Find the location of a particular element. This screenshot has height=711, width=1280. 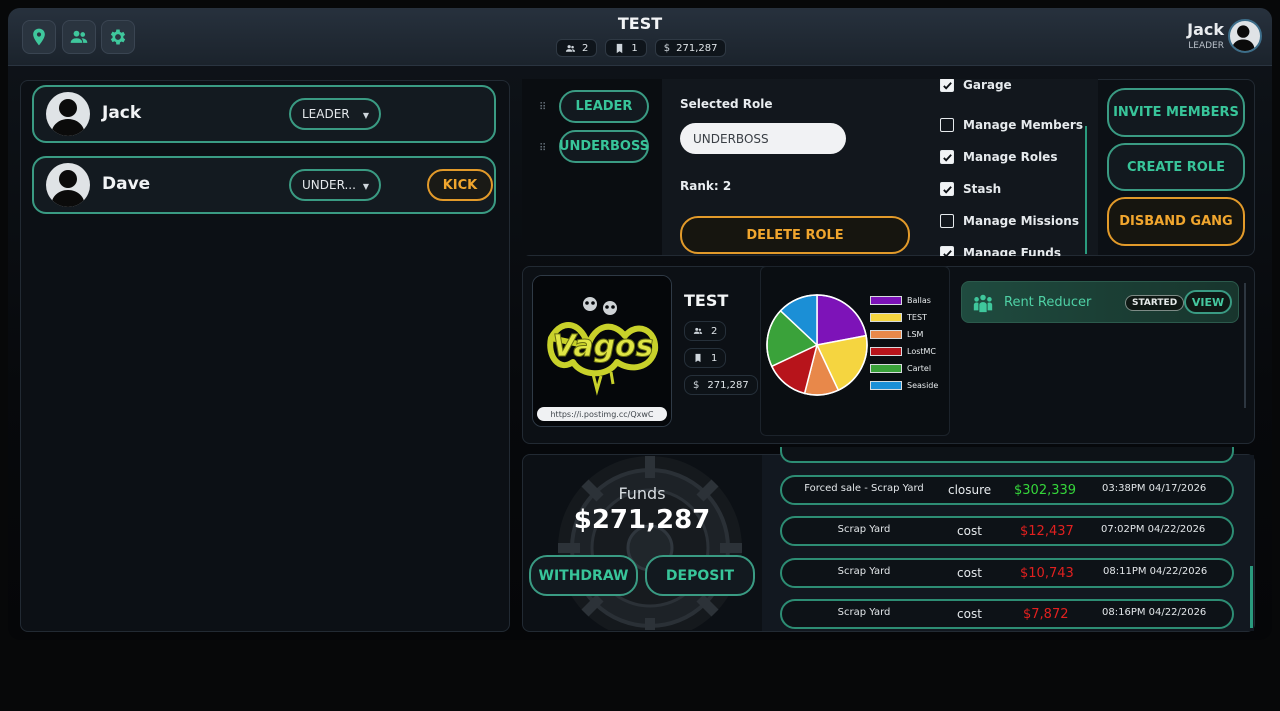

transaction-label: Forced sale - Scrap Yard is located at coordinates (864, 488).